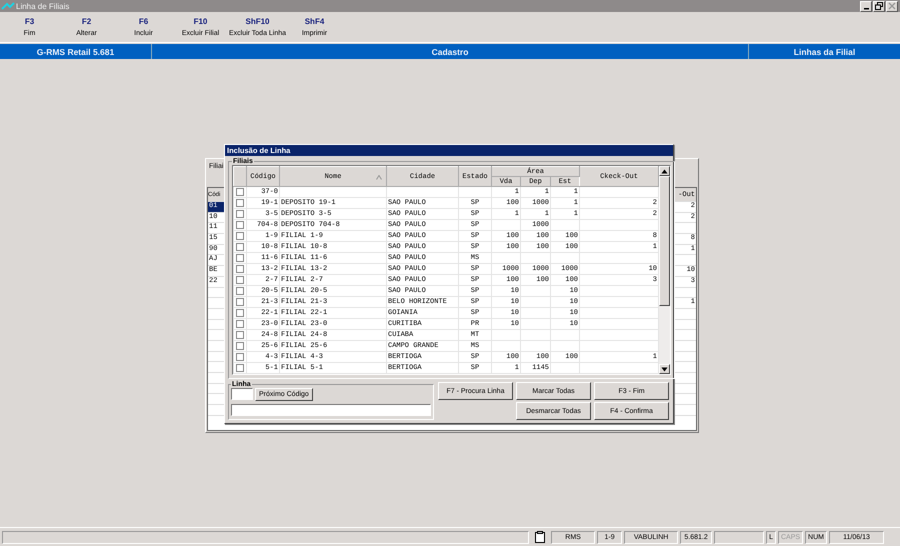  I want to click on scrollbar-thumb, so click(664, 241).